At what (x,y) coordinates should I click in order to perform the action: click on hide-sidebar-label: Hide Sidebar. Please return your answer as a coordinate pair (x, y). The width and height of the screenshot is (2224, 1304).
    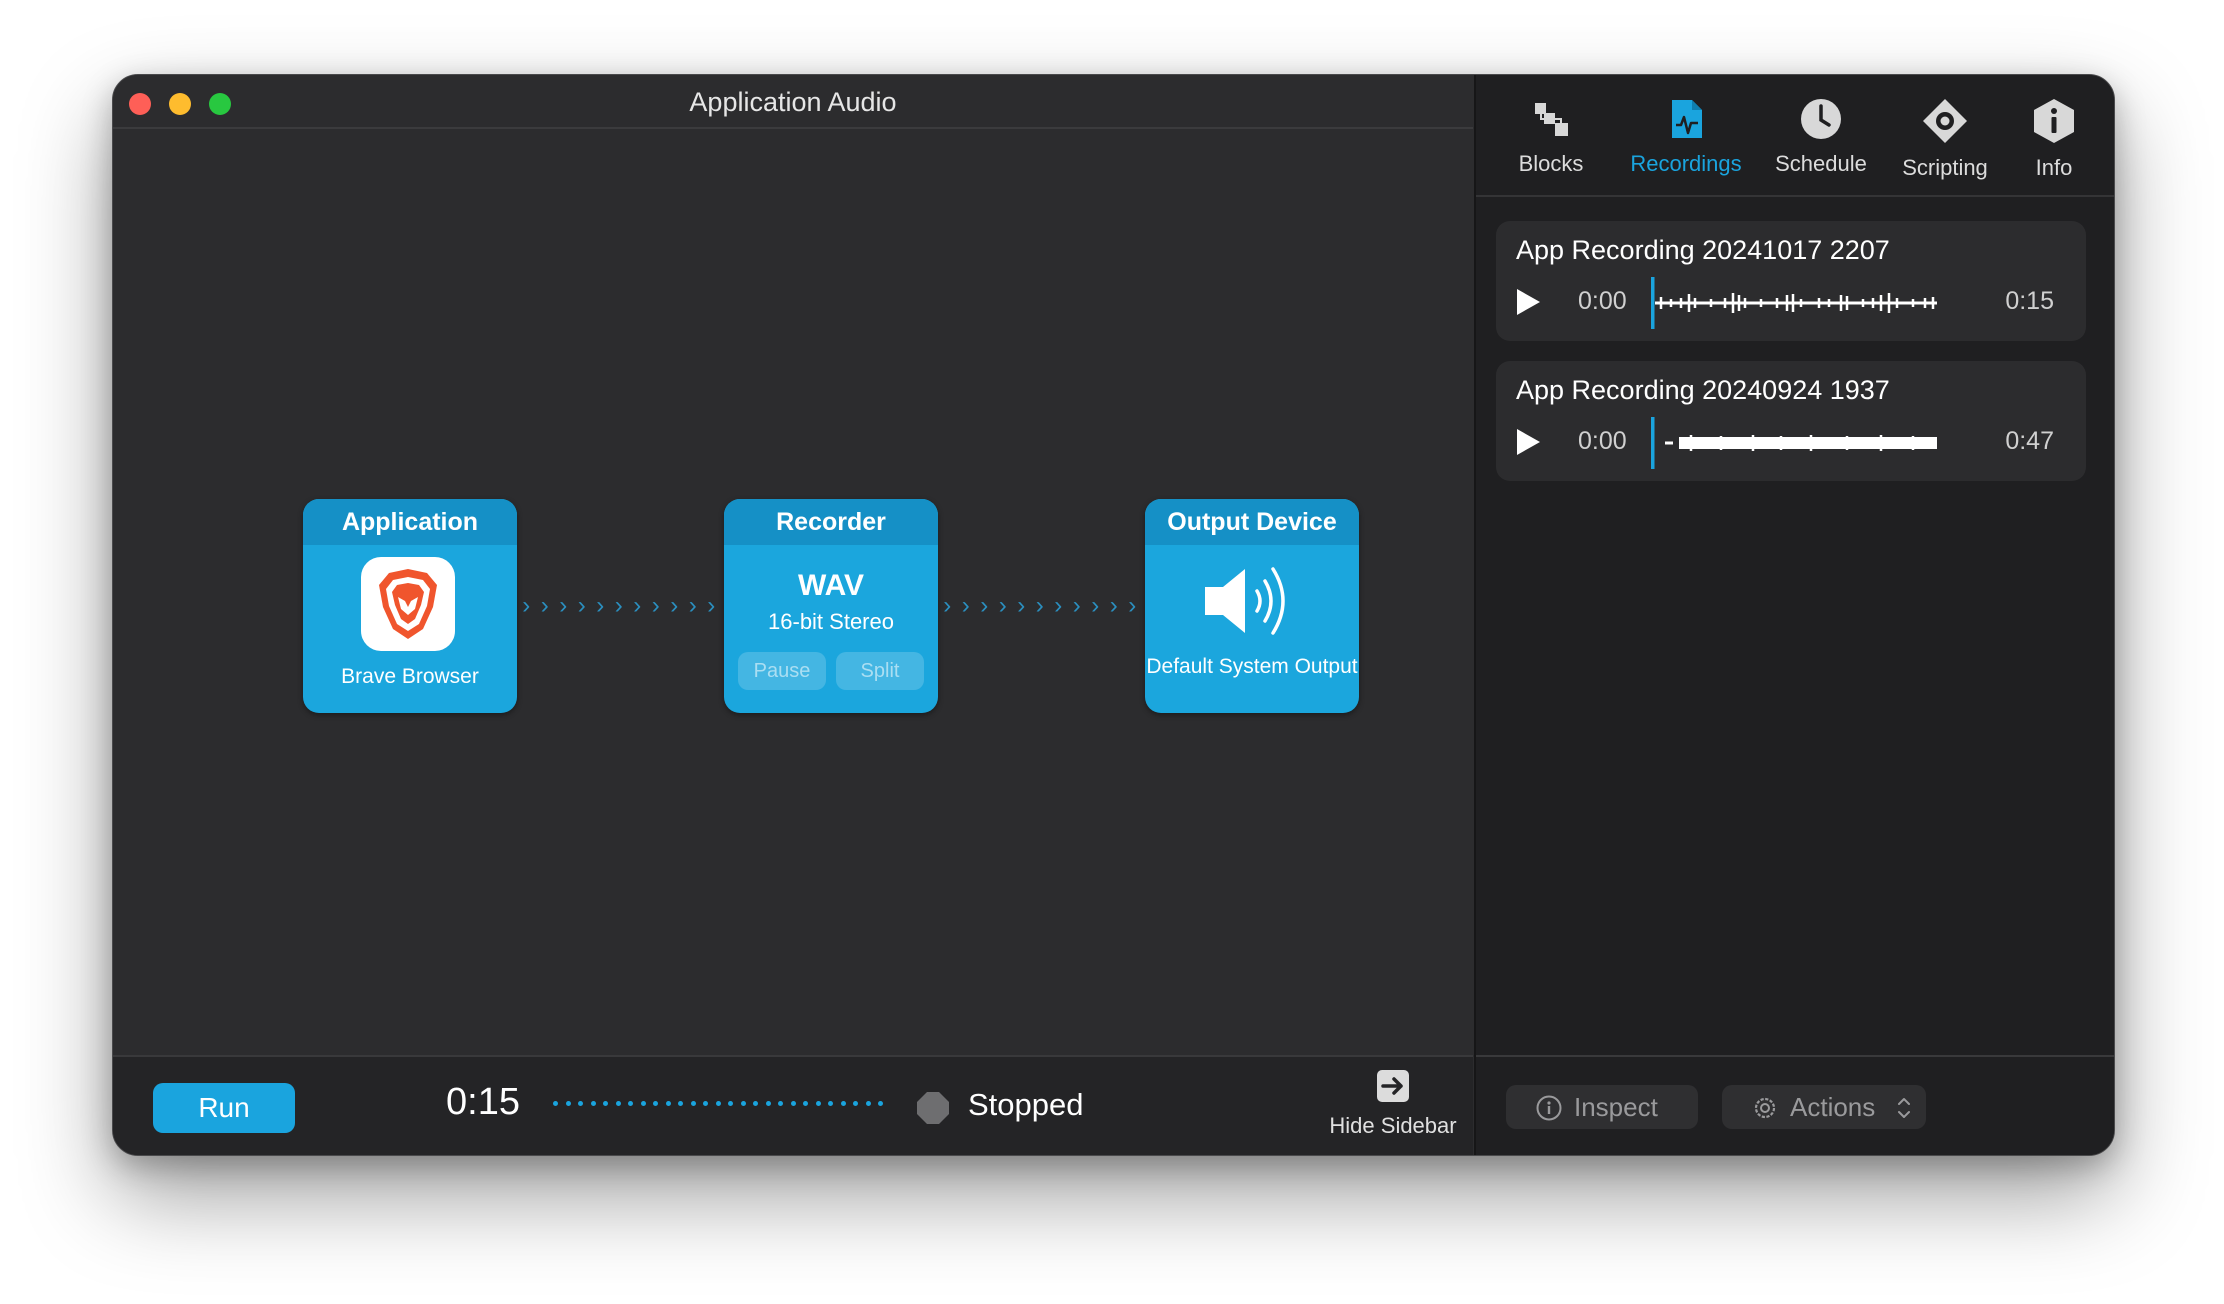
    Looking at the image, I should click on (1393, 1125).